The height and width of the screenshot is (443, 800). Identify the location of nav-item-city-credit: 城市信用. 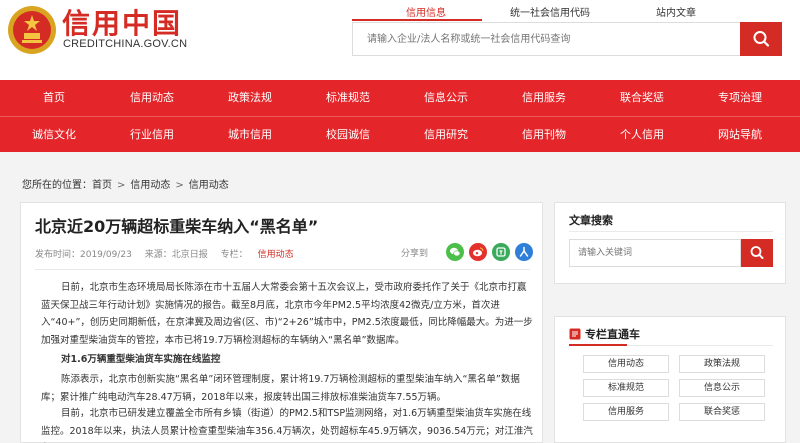
(250, 135).